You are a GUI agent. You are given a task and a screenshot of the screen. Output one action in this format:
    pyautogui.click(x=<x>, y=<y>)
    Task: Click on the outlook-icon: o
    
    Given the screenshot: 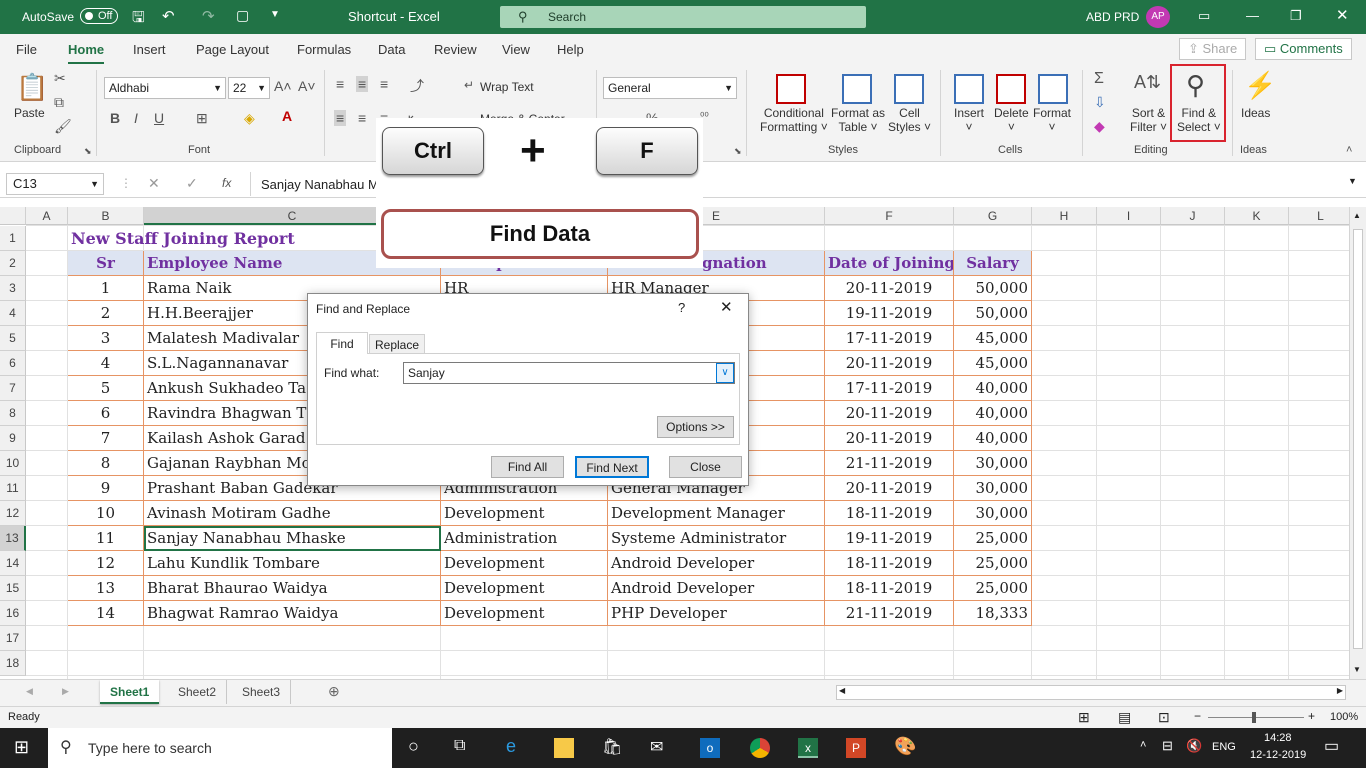 What is the action you would take?
    pyautogui.click(x=710, y=748)
    